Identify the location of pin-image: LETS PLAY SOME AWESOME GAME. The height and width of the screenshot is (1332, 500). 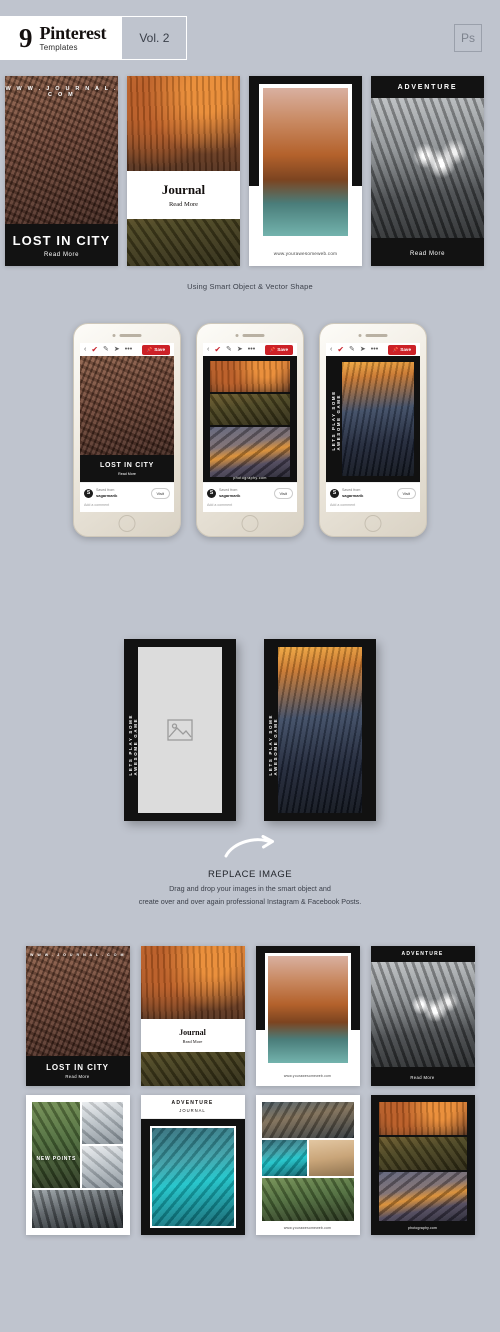
(373, 419).